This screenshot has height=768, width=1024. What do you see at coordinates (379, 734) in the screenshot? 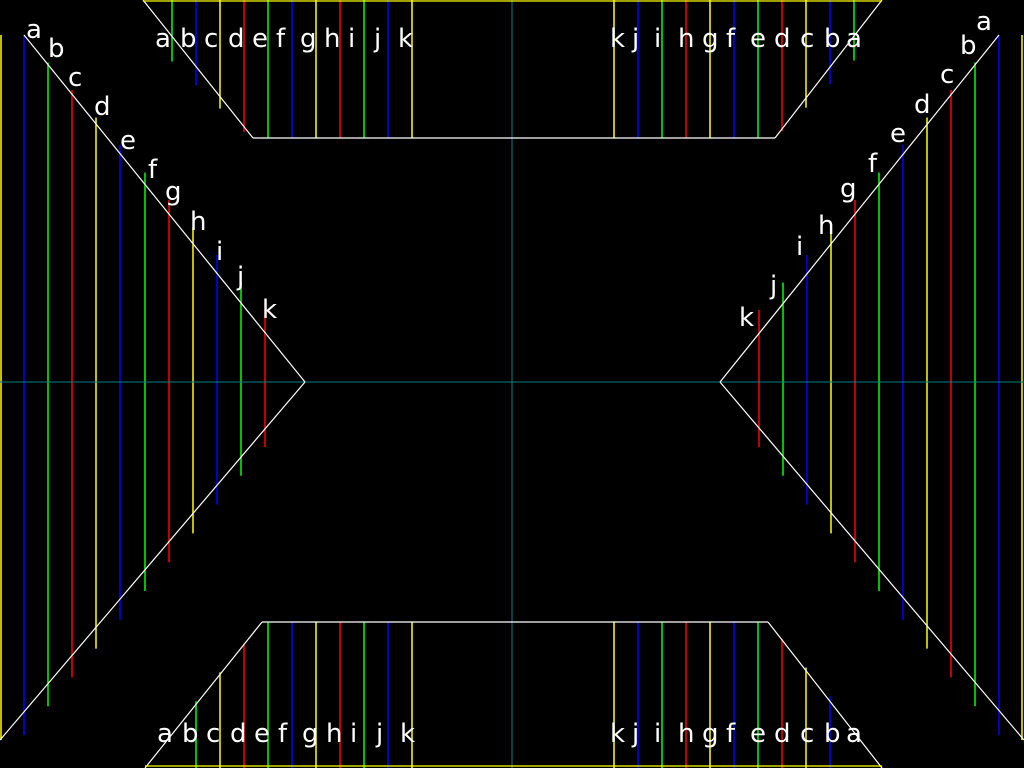
I see `bottom-left-label-j: j` at bounding box center [379, 734].